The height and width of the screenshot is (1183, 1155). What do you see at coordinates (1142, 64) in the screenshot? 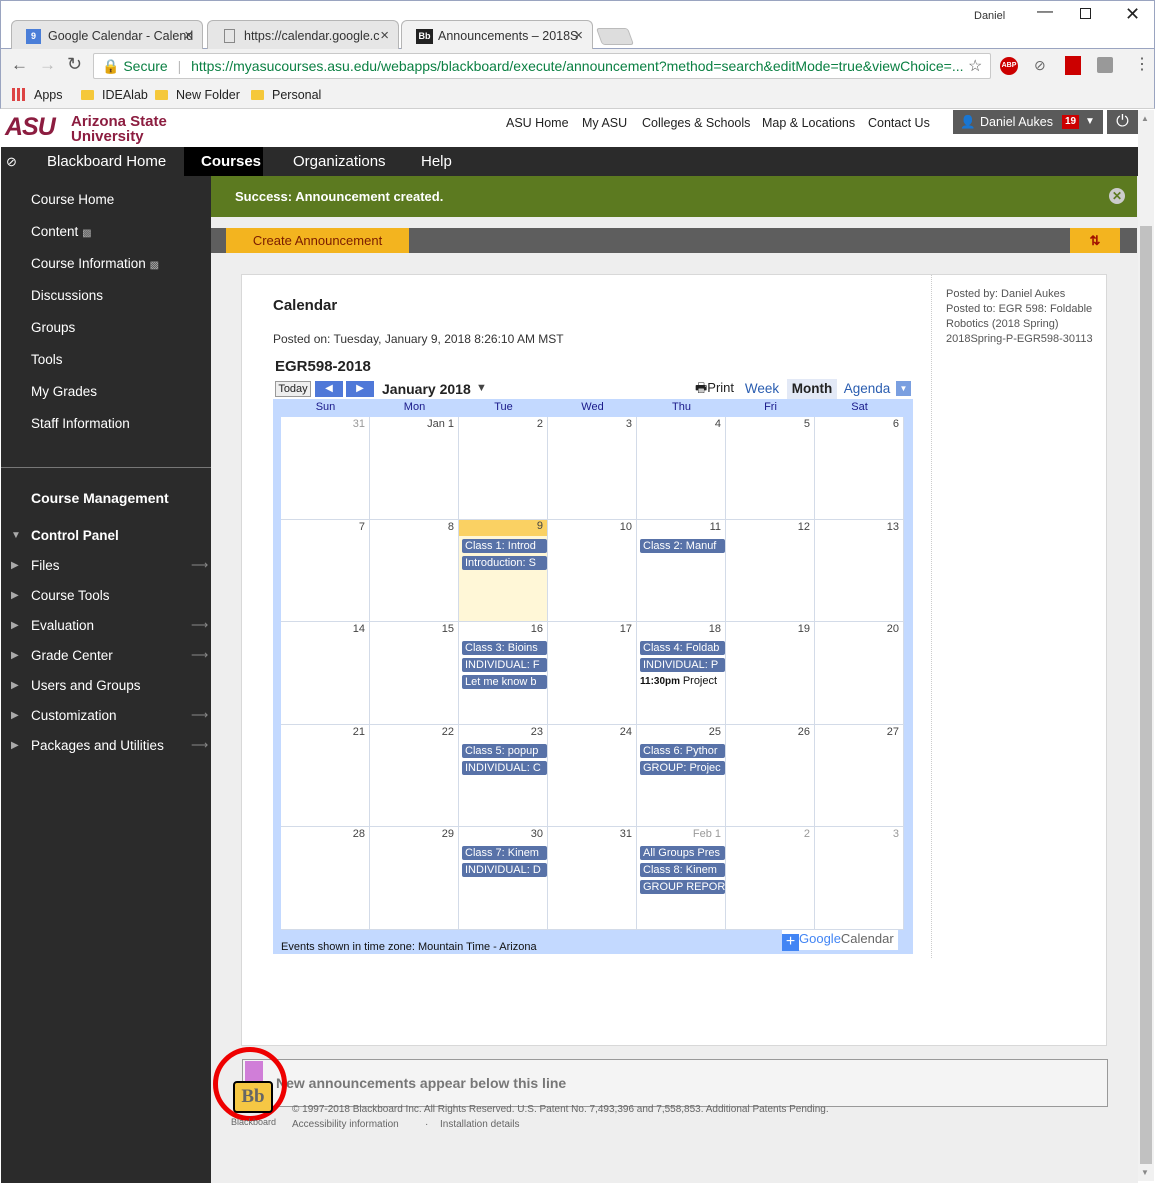
I see `menu-kebab-icon: ⋮` at bounding box center [1142, 64].